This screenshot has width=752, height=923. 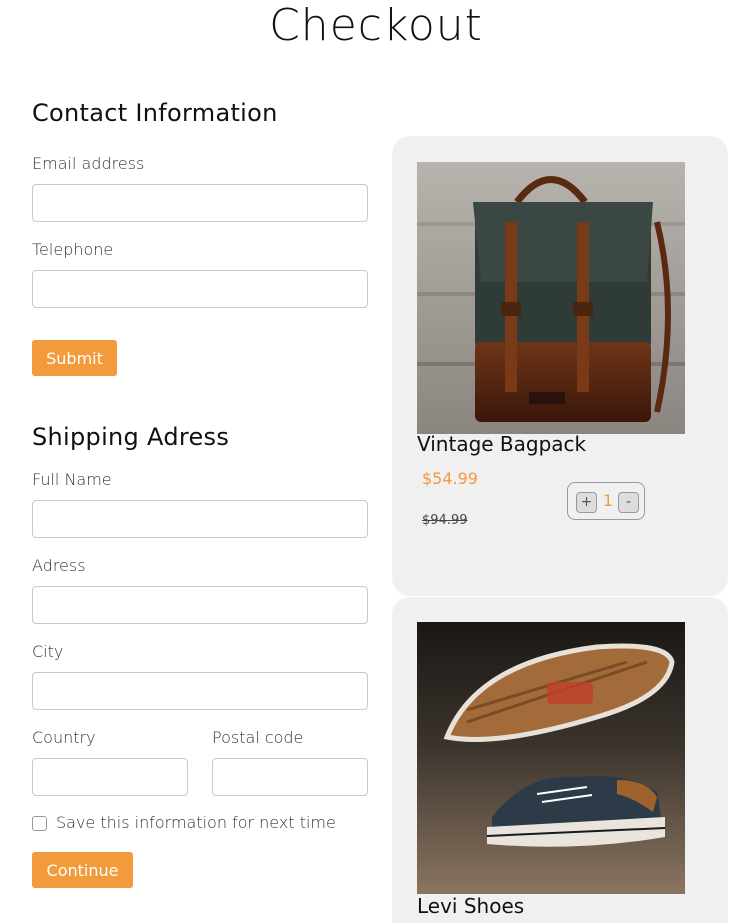 What do you see at coordinates (88, 163) in the screenshot?
I see `email-label: Email address` at bounding box center [88, 163].